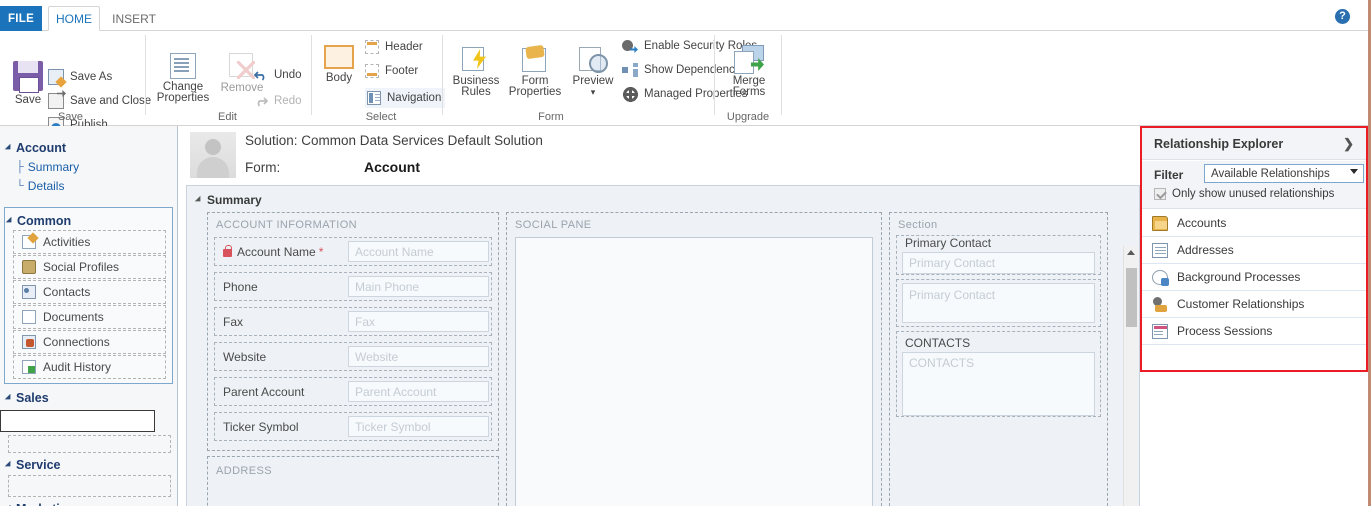  Describe the element at coordinates (261, 75) in the screenshot. I see `undo-icon` at that location.